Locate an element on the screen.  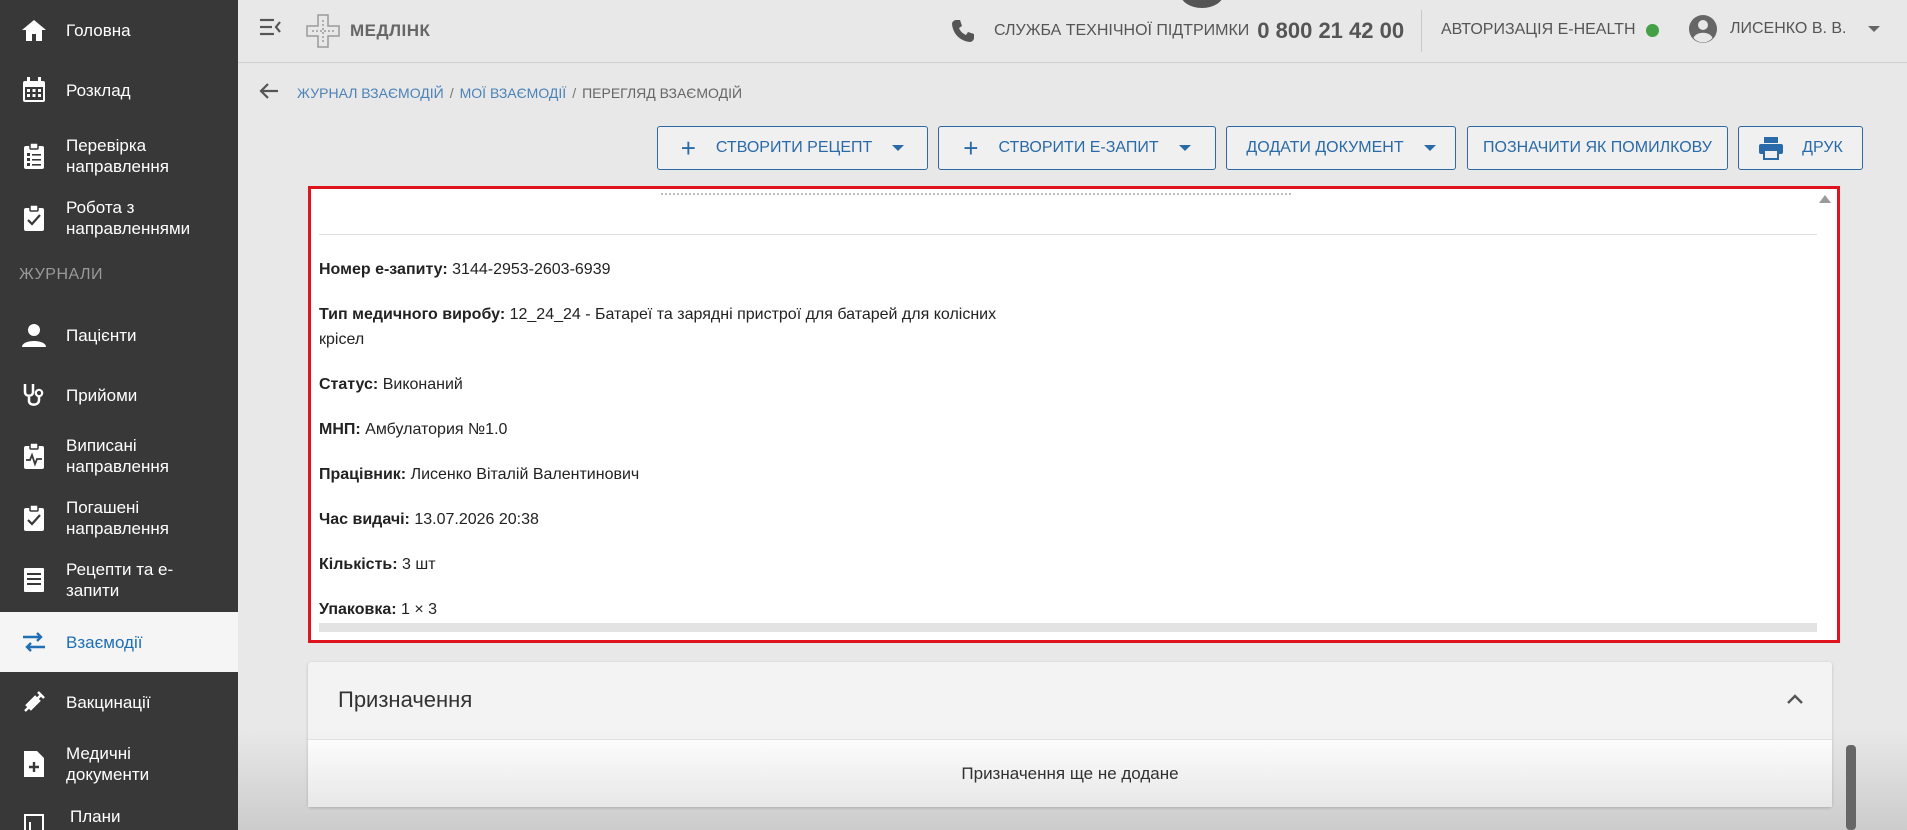
ehealth-status-dot is located at coordinates (1652, 30).